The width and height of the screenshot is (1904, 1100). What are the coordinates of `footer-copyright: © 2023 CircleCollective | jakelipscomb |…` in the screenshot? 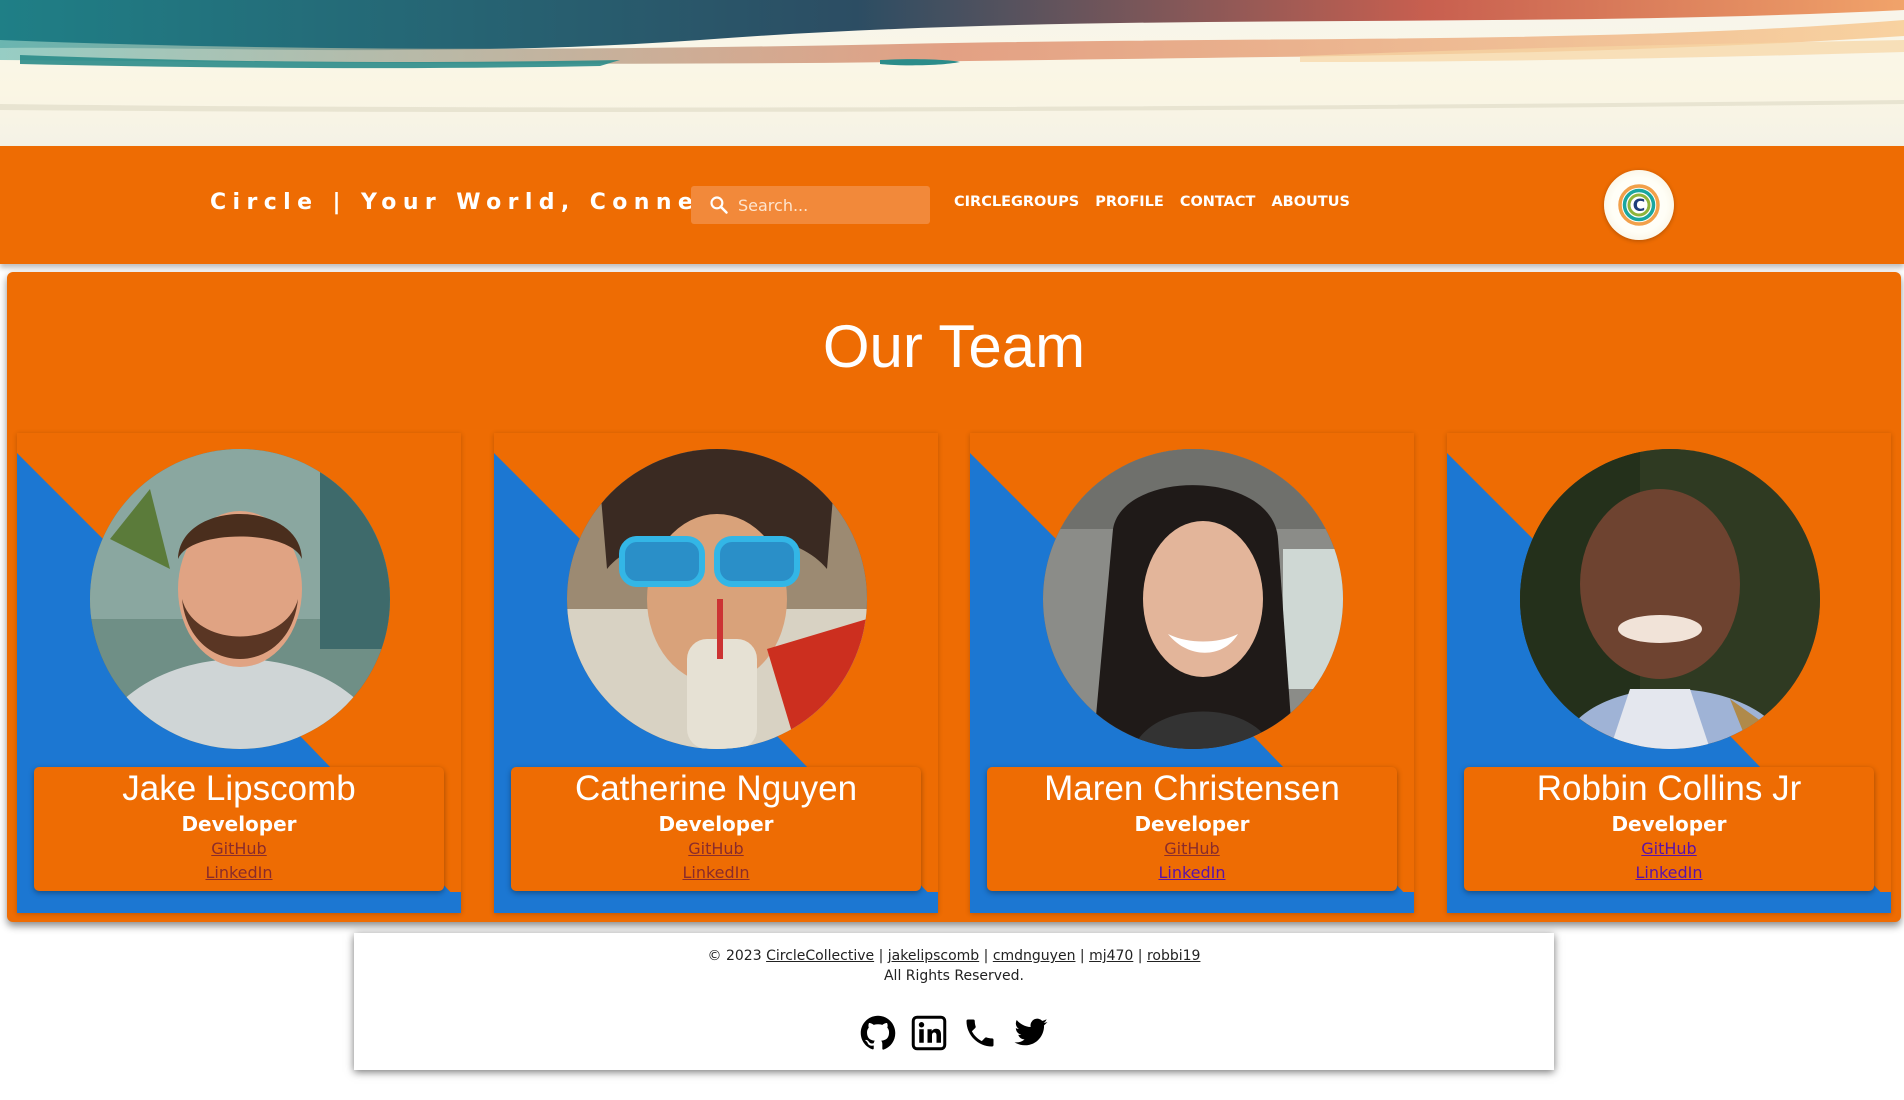 It's located at (954, 956).